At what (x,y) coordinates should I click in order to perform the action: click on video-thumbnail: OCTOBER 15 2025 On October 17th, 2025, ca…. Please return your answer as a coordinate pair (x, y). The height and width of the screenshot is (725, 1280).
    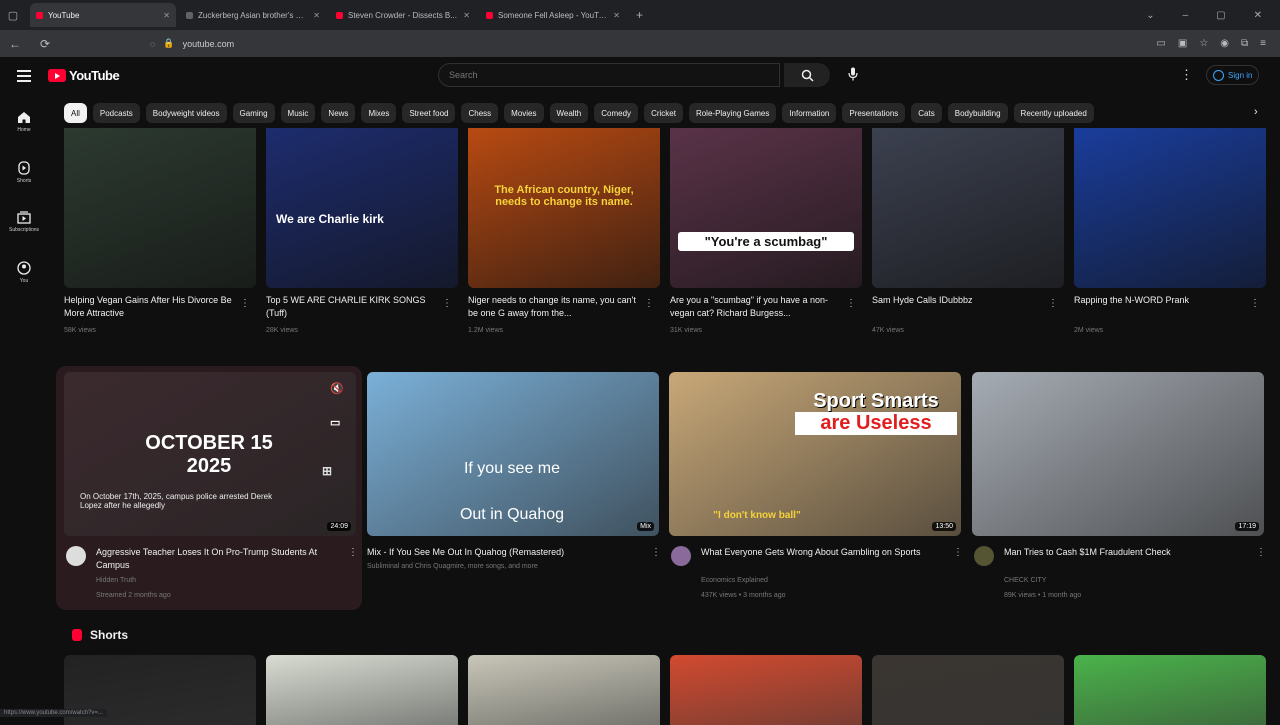
    Looking at the image, I should click on (210, 454).